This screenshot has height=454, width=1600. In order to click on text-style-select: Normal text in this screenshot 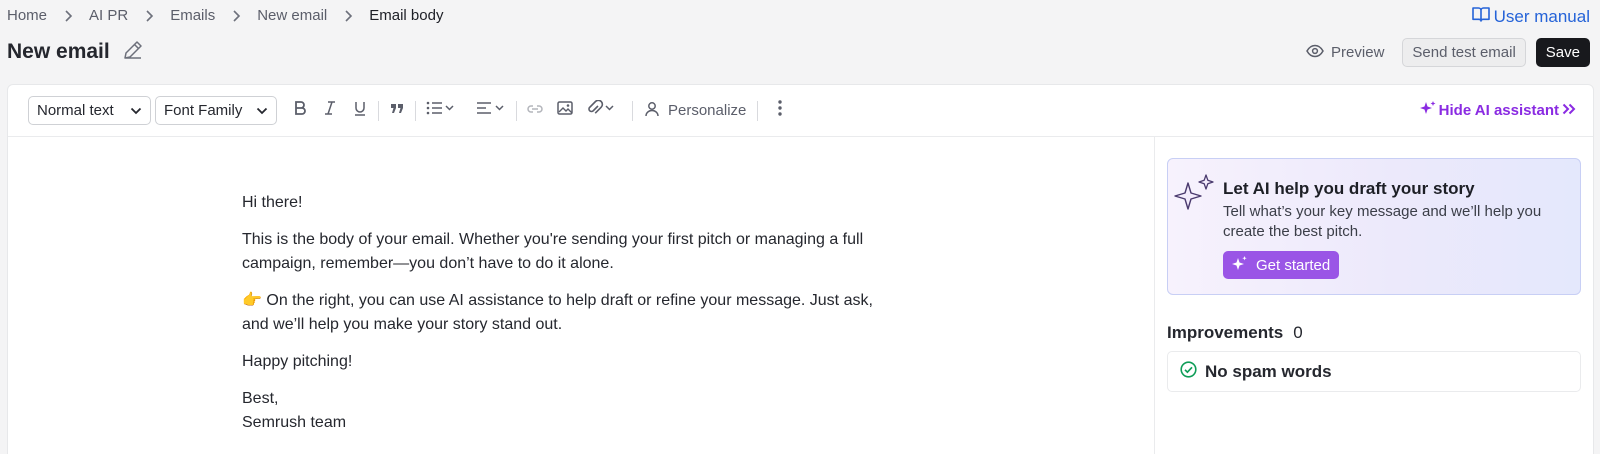, I will do `click(89, 110)`.